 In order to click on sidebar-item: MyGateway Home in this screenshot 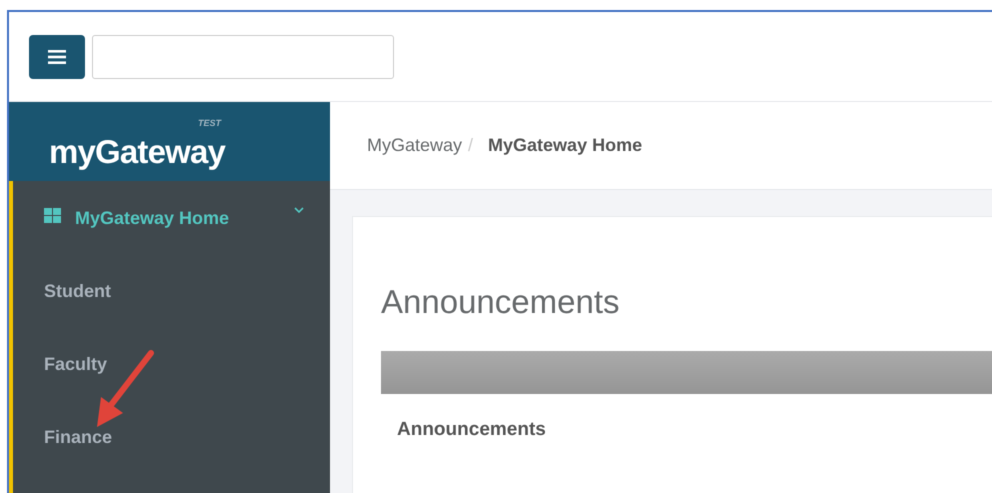, I will do `click(171, 237)`.